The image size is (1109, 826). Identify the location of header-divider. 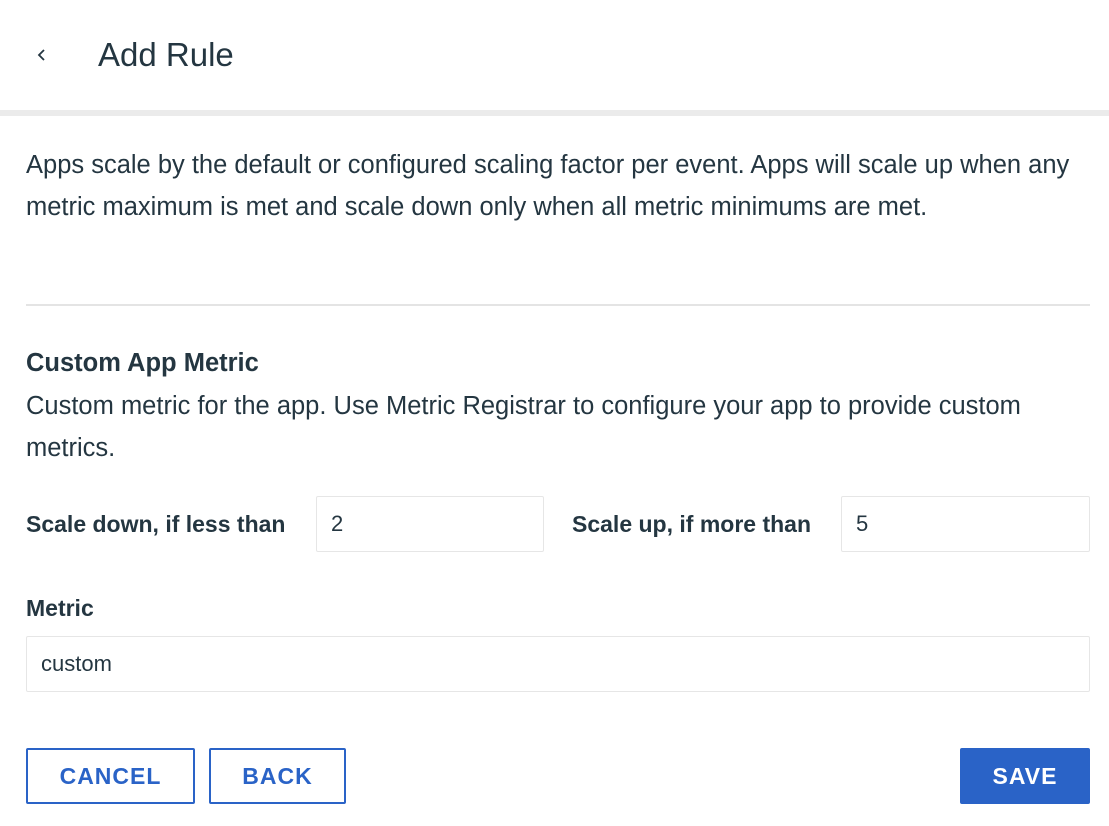
(554, 113).